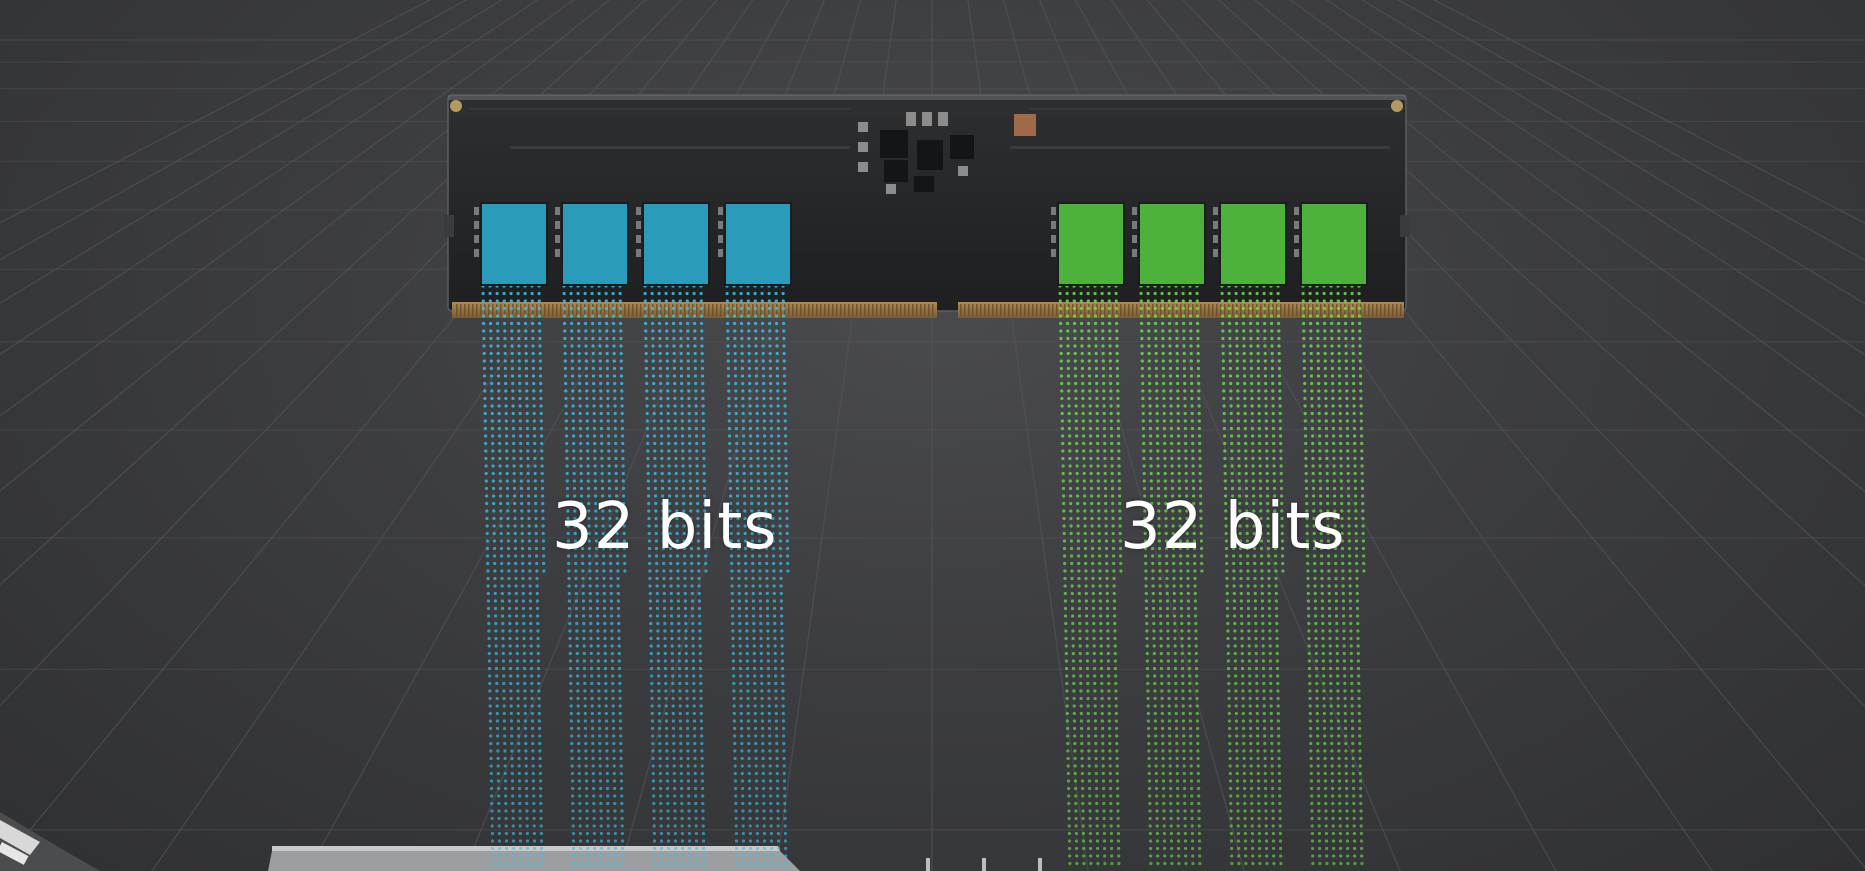 The image size is (1865, 871). What do you see at coordinates (50, 841) in the screenshot?
I see `foreground-chip-left` at bounding box center [50, 841].